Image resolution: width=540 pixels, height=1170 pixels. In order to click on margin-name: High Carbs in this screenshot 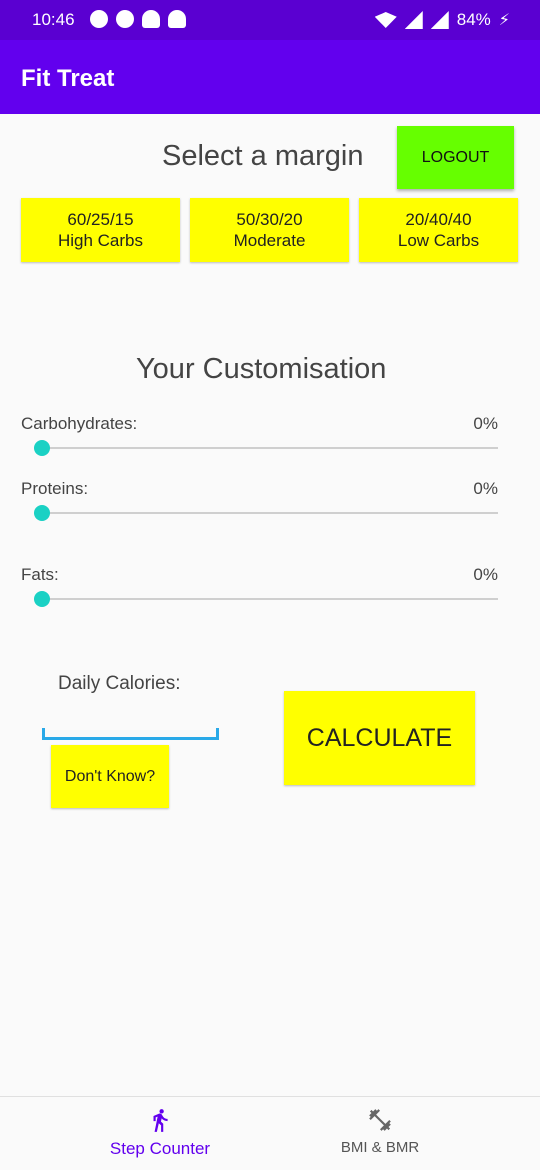, I will do `click(100, 240)`.